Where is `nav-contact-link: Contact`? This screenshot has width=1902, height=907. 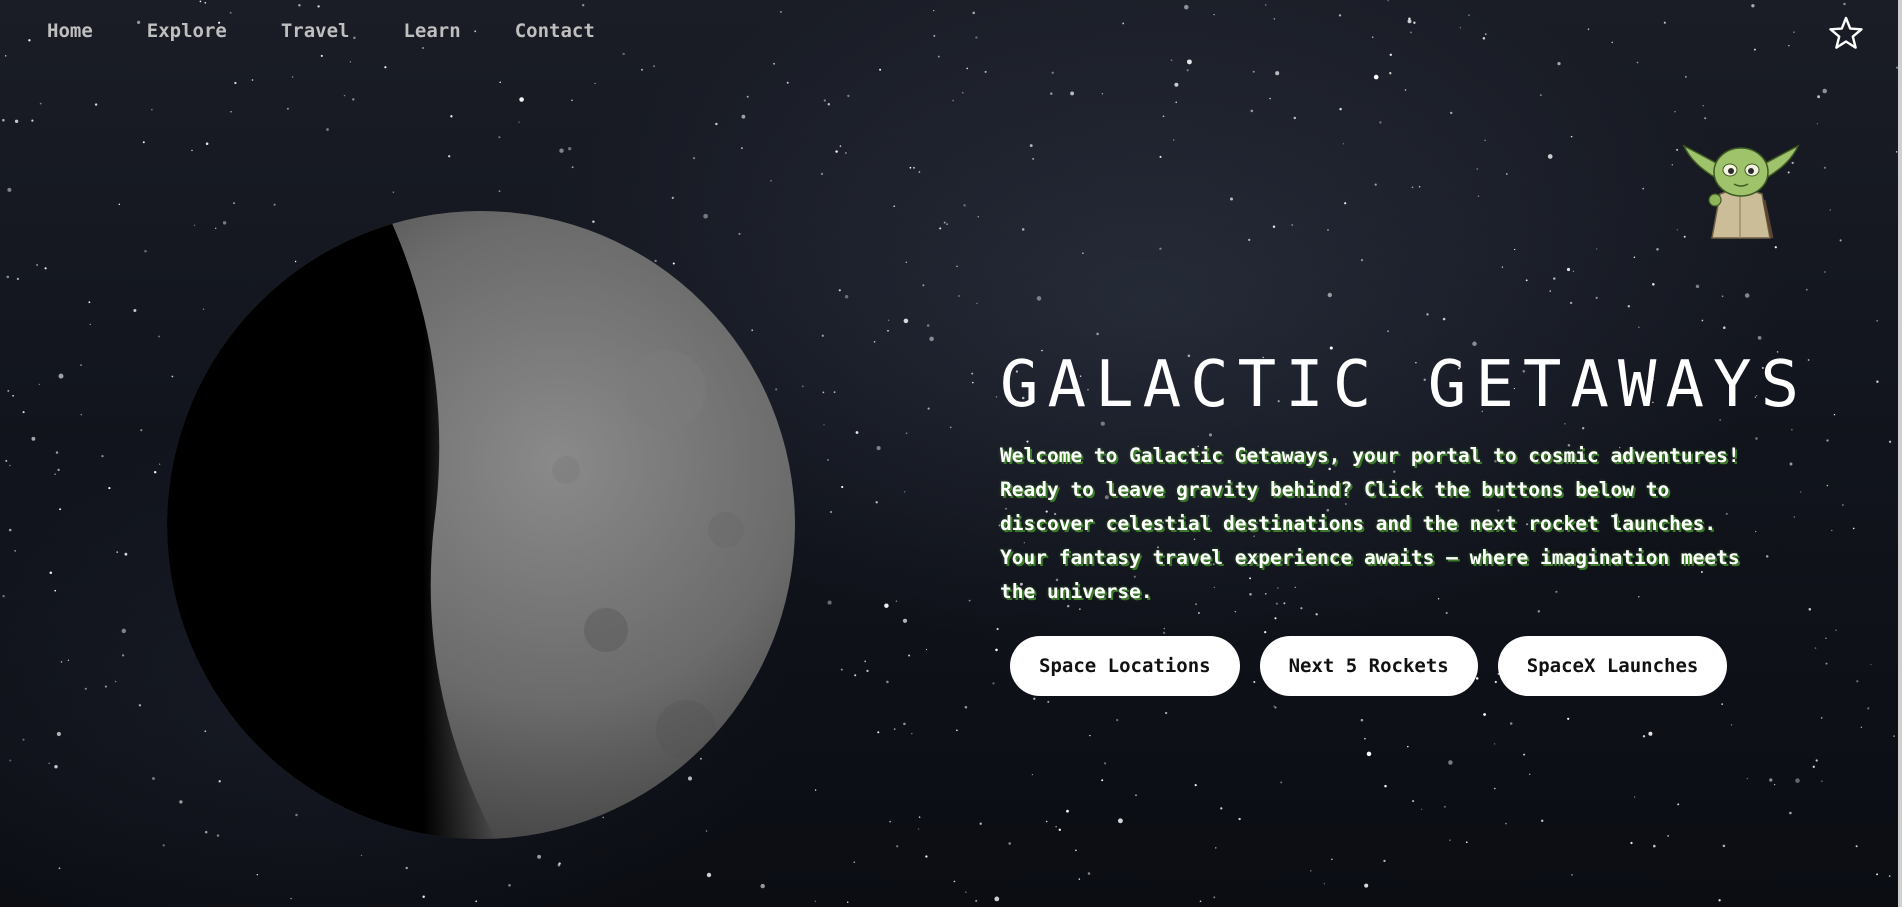
nav-contact-link: Contact is located at coordinates (555, 31).